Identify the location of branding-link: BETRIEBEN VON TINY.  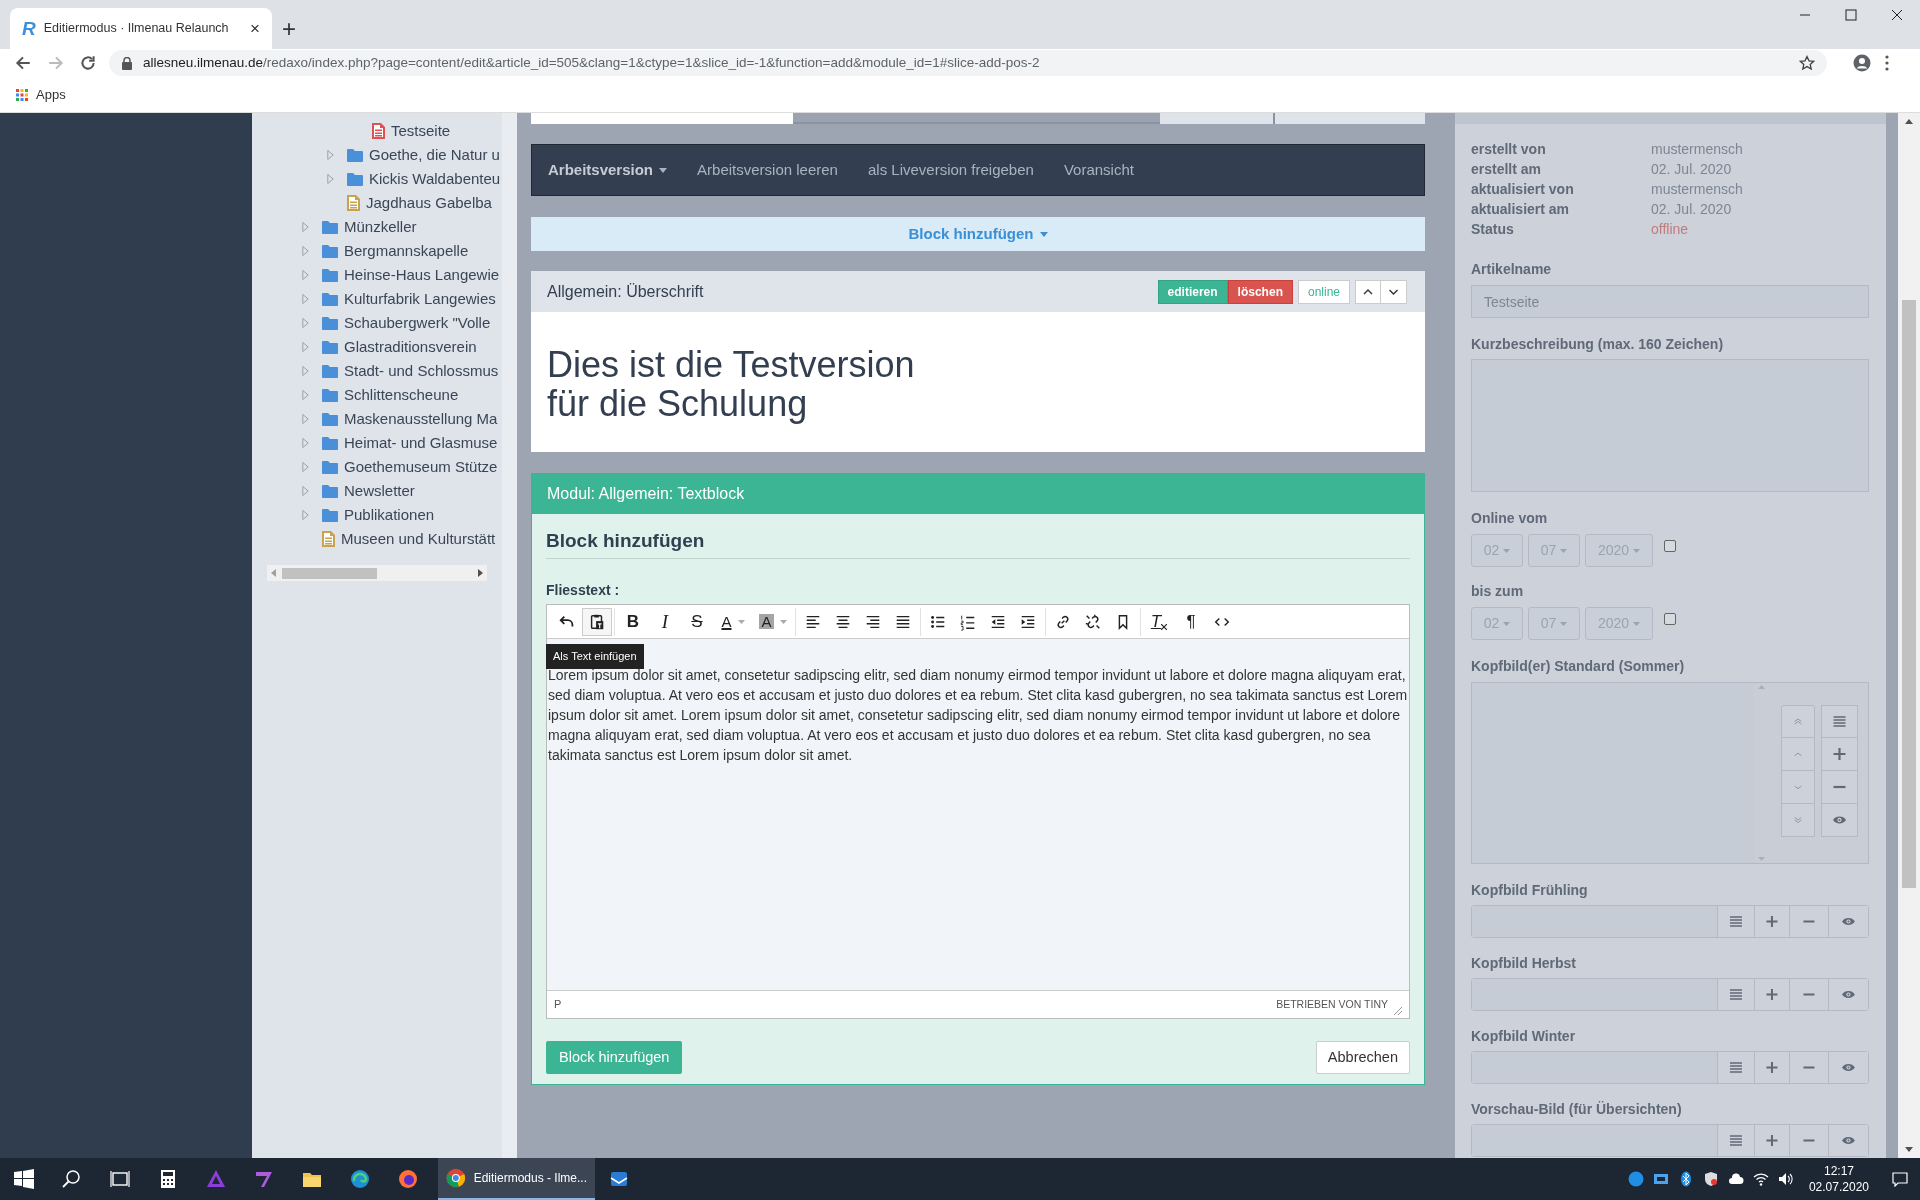
(1332, 1004).